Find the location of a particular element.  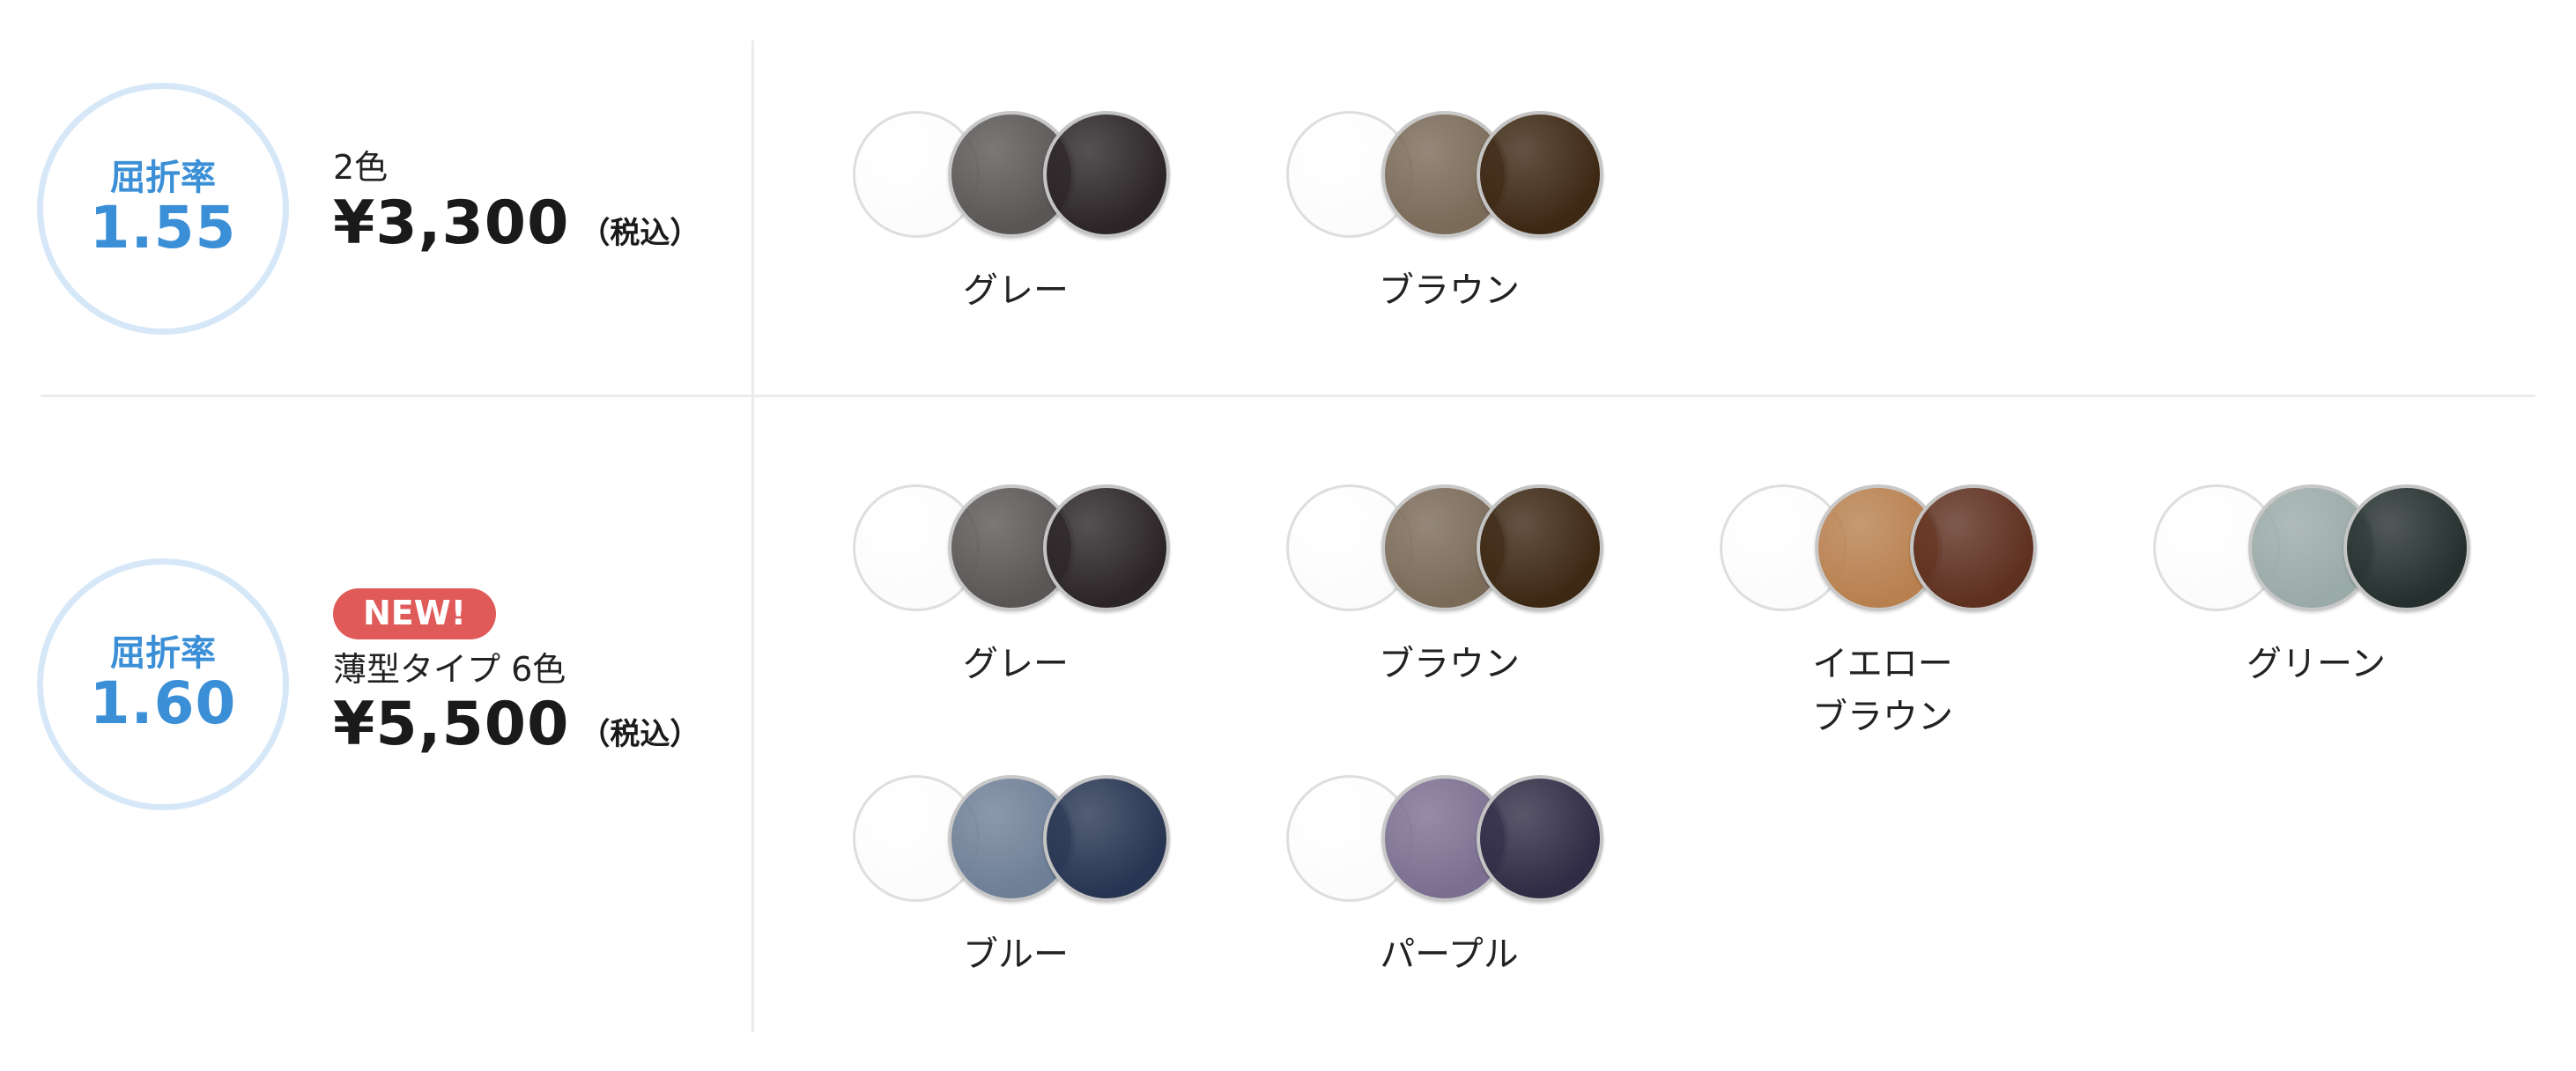

lens-option-purple-160: パープル is located at coordinates (1449, 897).